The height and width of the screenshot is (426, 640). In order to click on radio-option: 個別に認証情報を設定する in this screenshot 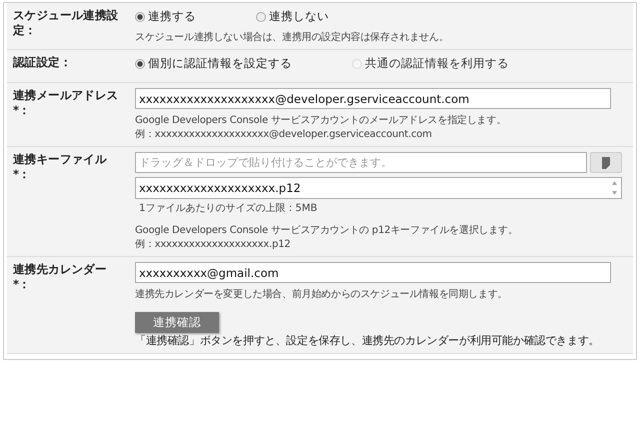, I will do `click(213, 63)`.